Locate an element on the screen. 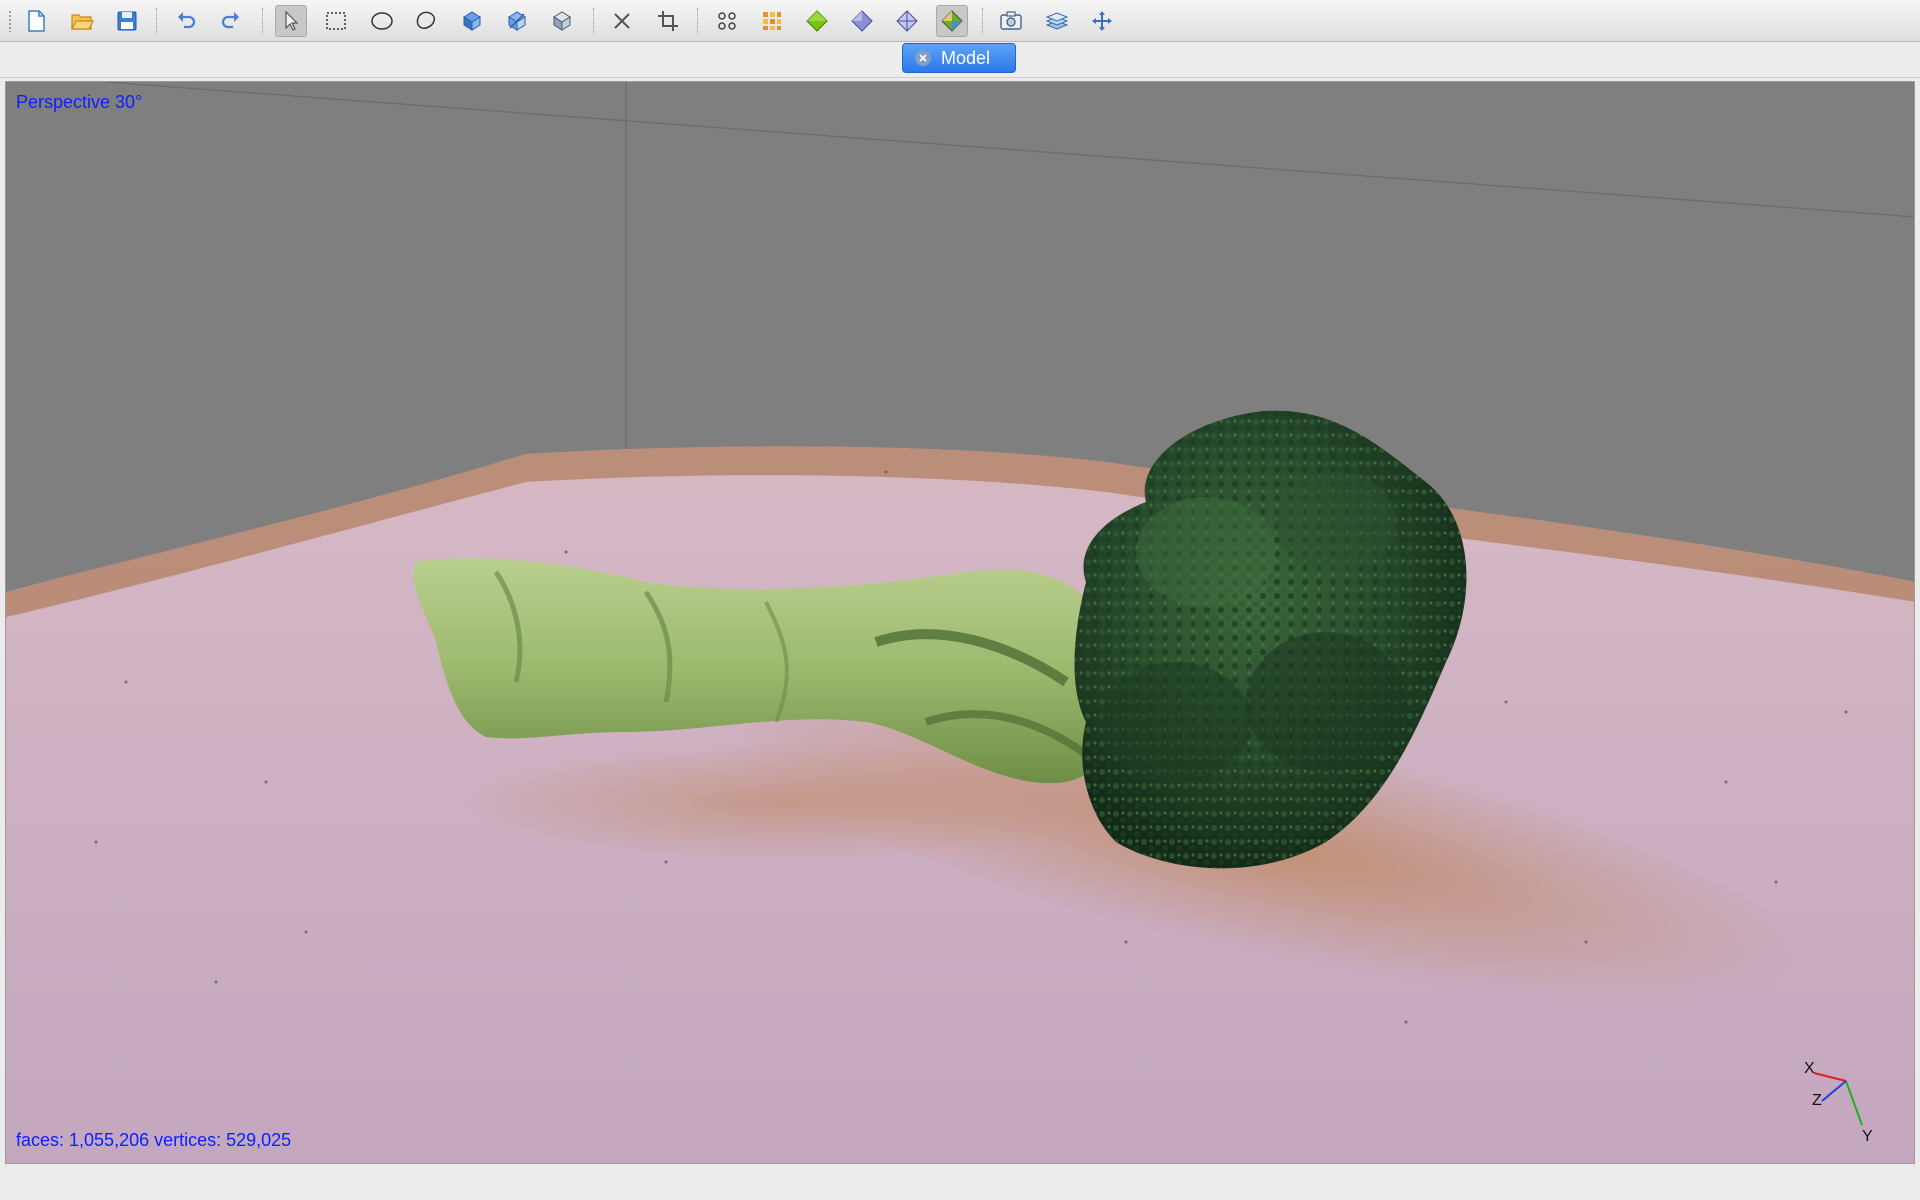 The height and width of the screenshot is (1200, 1920). axis-z-label: Z is located at coordinates (1817, 1100).